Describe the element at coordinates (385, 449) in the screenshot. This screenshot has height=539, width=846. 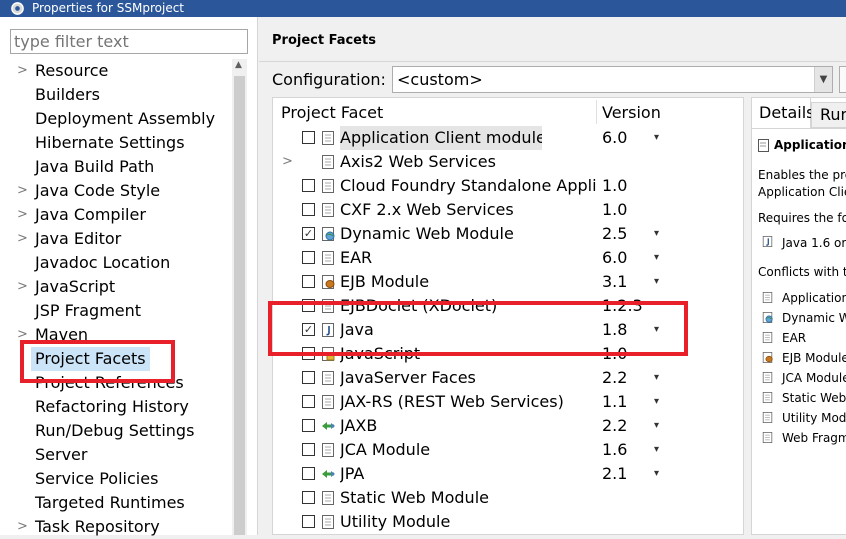
I see `facet-name: JCA Module` at that location.